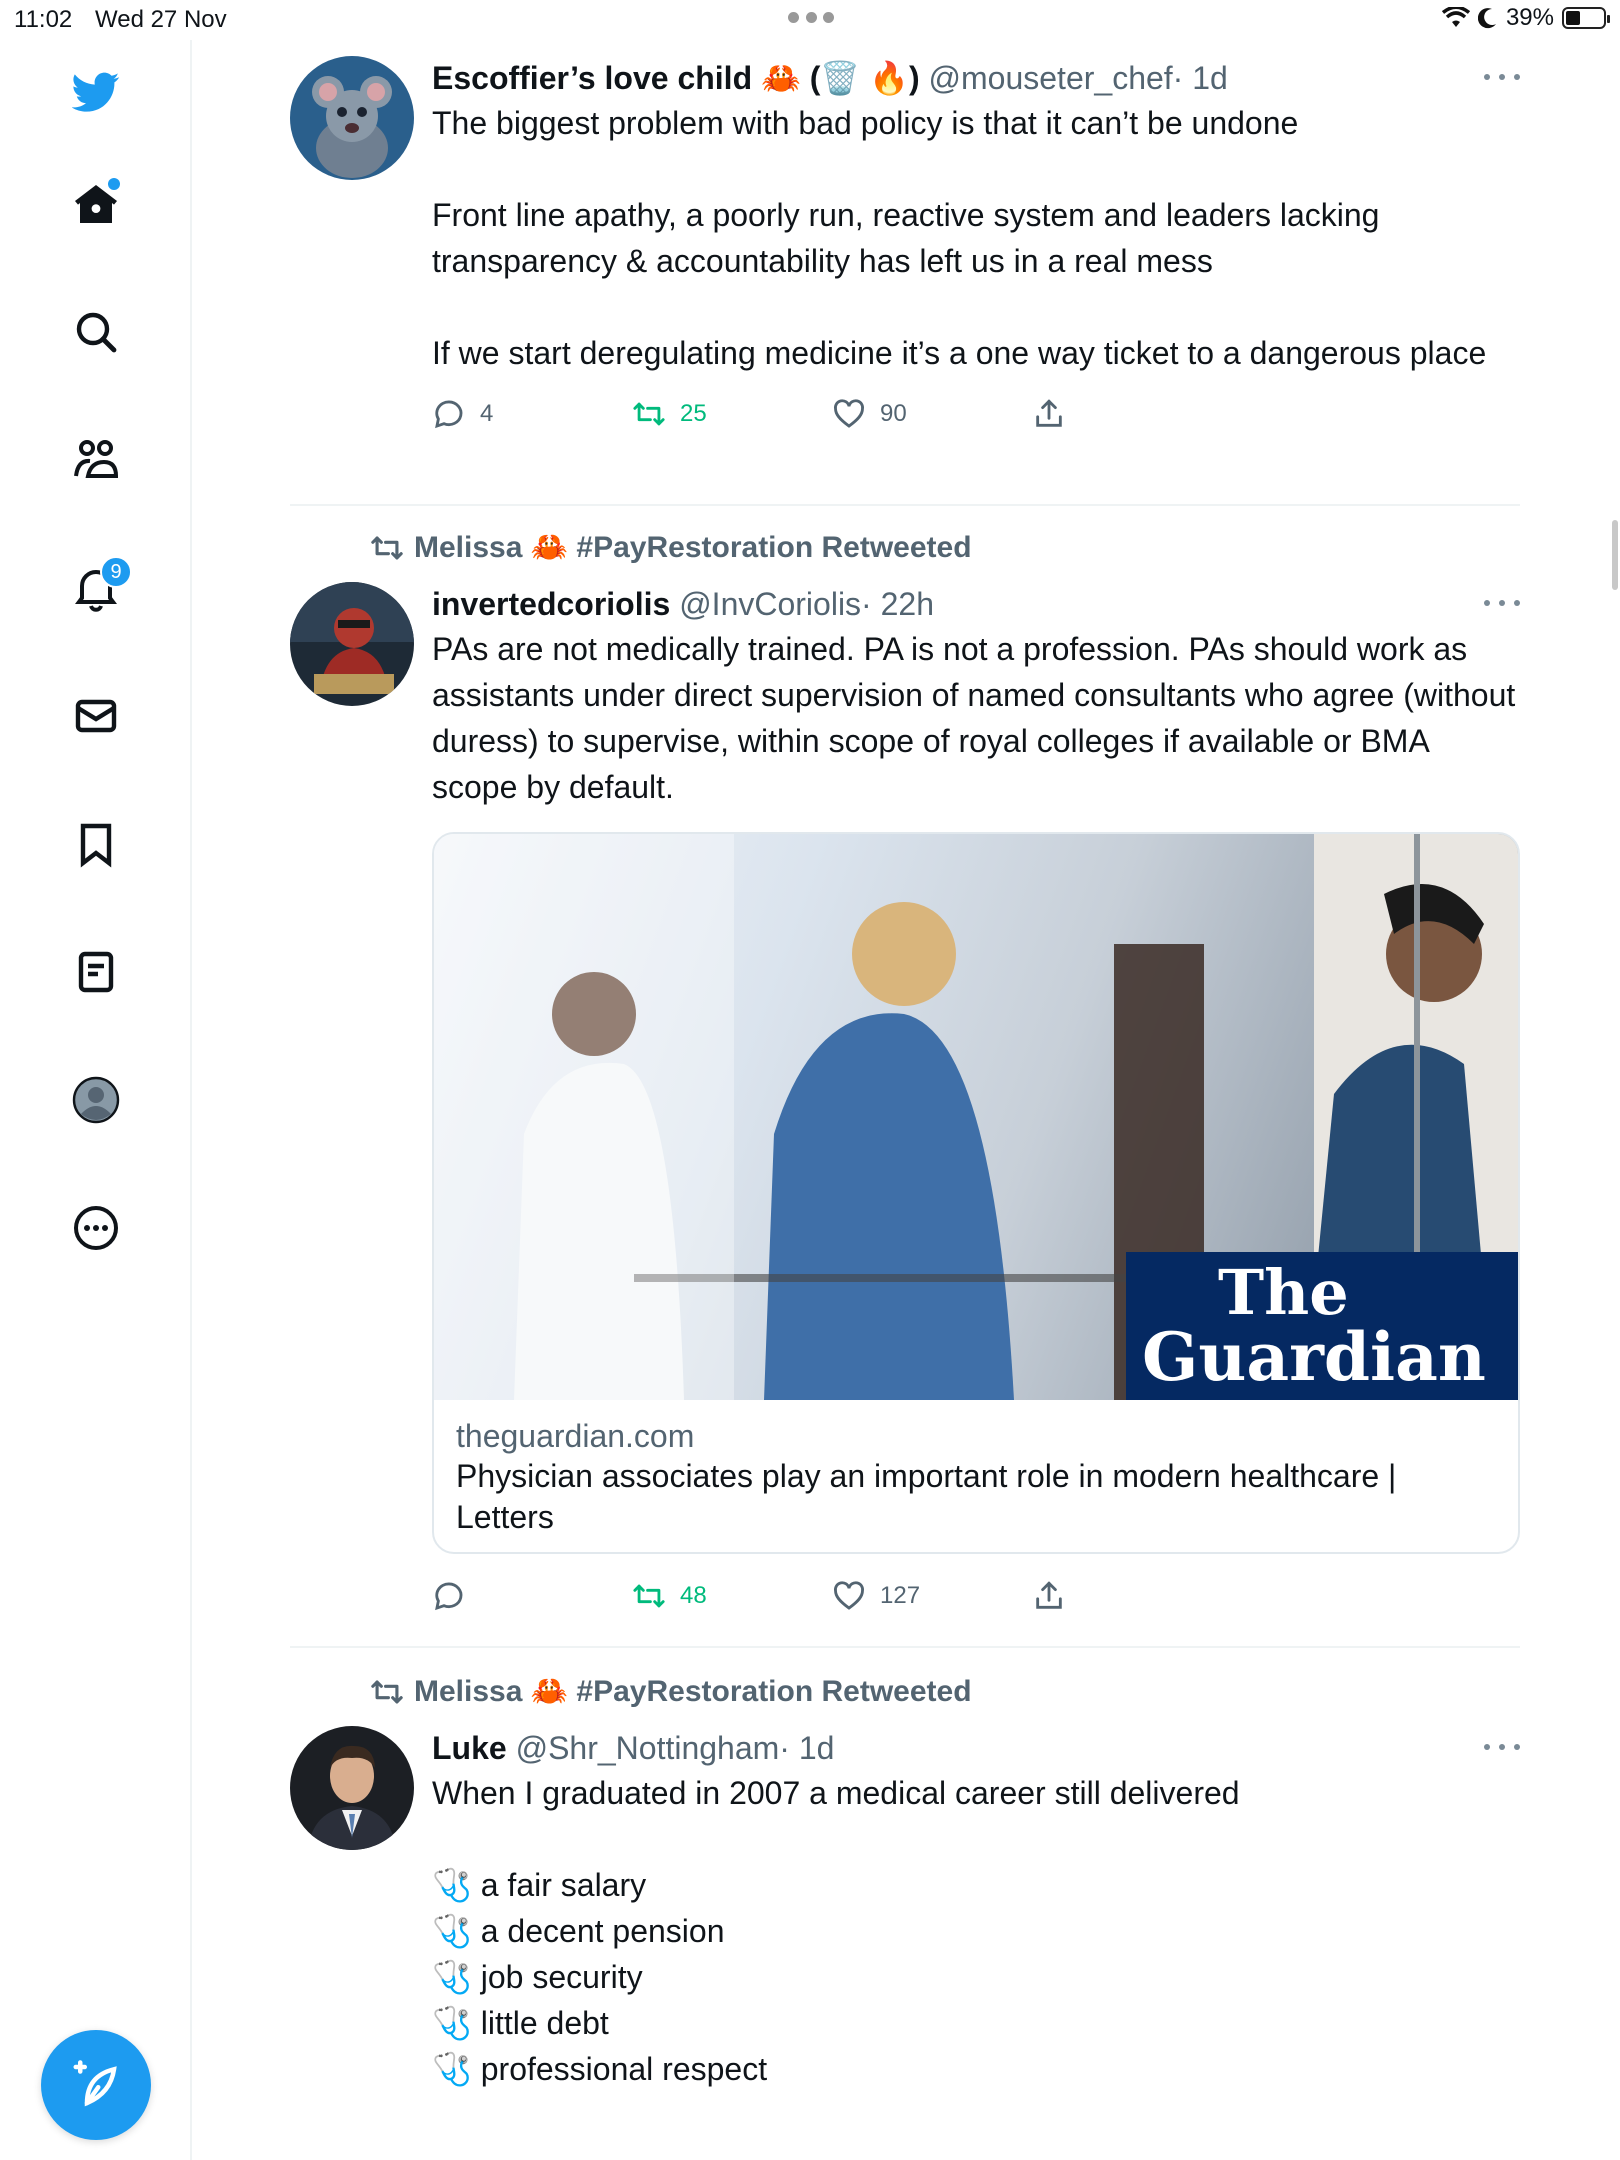 This screenshot has width=1620, height=2160. What do you see at coordinates (976, 419) in the screenshot?
I see `tweet-actions: 4 25 90` at bounding box center [976, 419].